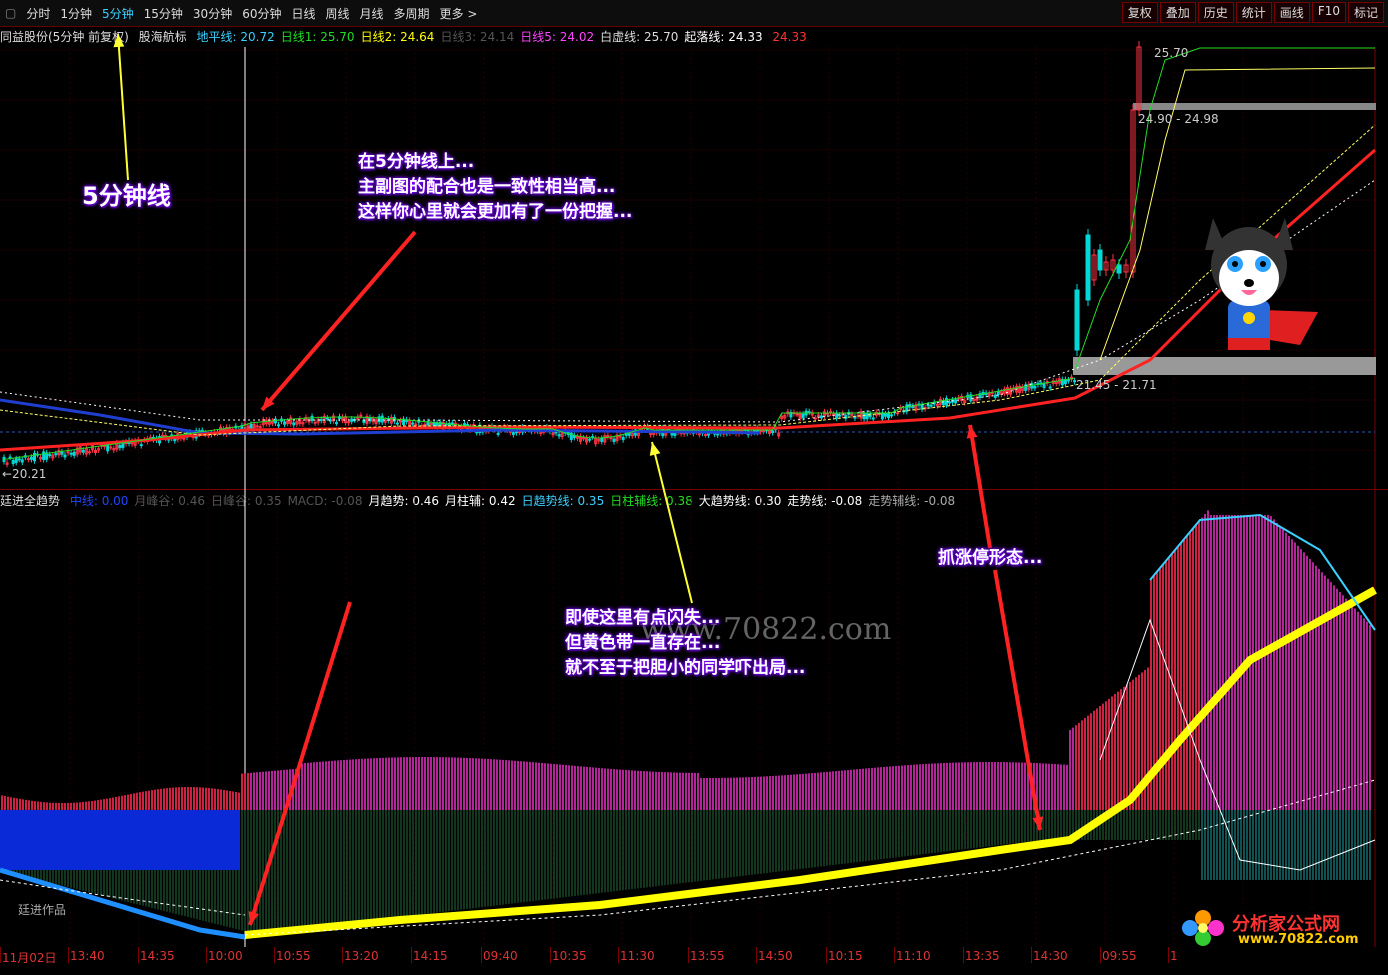 This screenshot has width=1388, height=975. I want to click on mascot-husky-icon, so click(1261, 284).